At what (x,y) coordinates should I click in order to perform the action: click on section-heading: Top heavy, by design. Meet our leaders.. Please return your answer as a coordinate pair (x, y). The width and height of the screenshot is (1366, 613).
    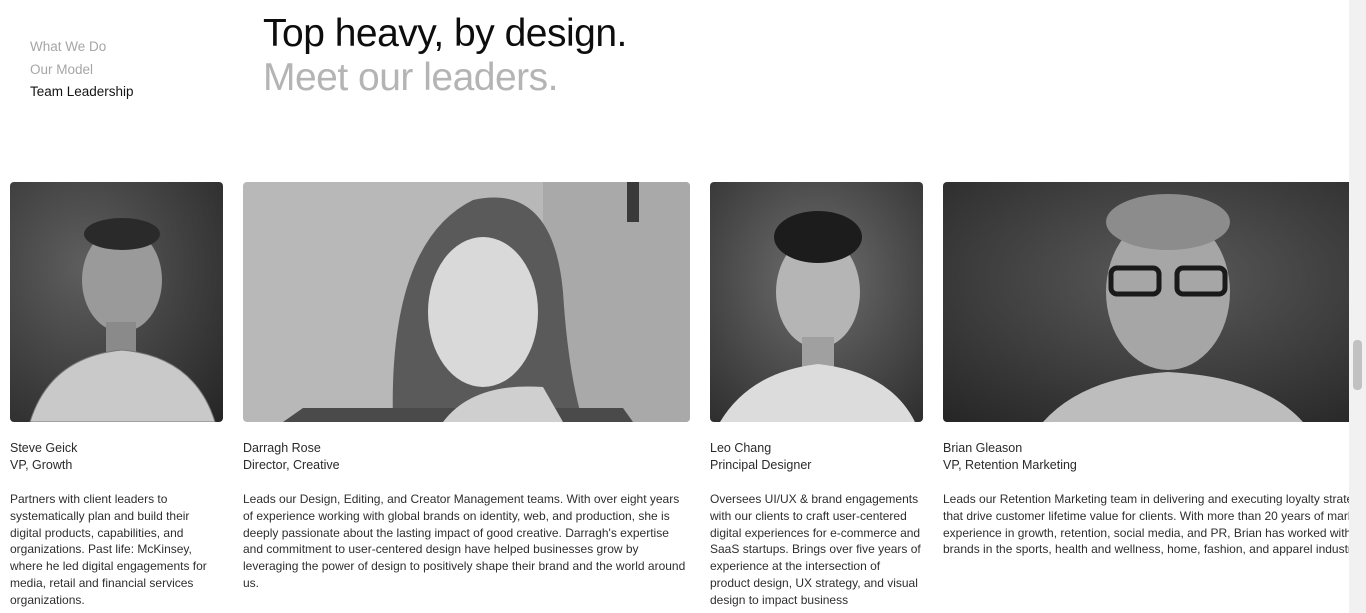
    Looking at the image, I should click on (445, 56).